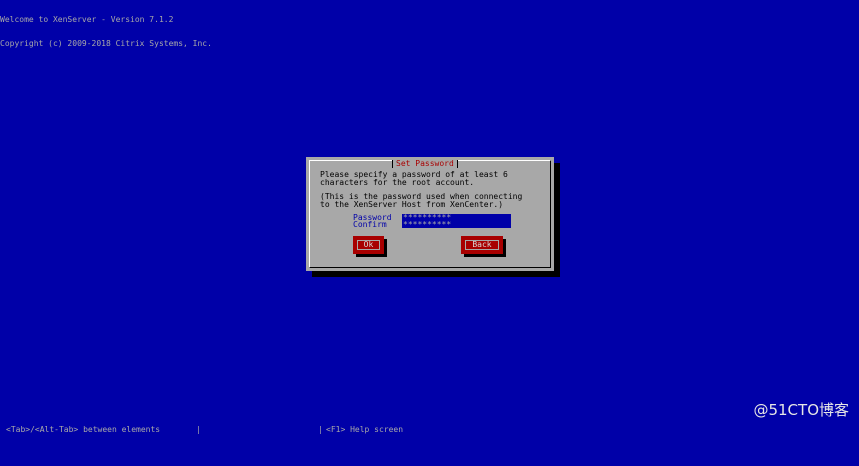  I want to click on confirm-password-field: **********, so click(456, 224).